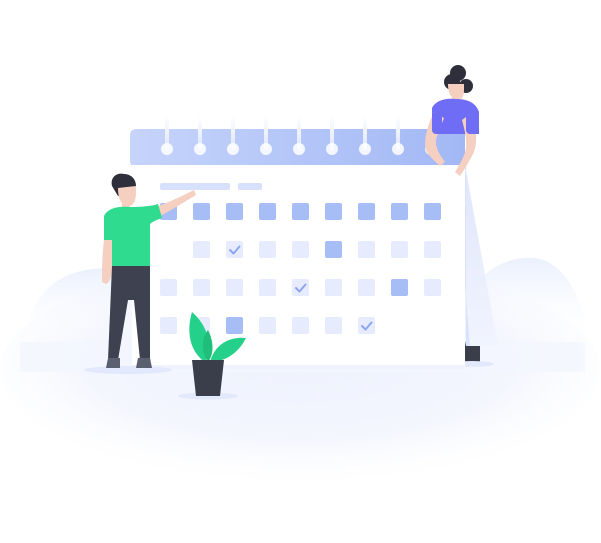 The image size is (601, 543). What do you see at coordinates (298, 367) in the screenshot?
I see `calendar-page-edge` at bounding box center [298, 367].